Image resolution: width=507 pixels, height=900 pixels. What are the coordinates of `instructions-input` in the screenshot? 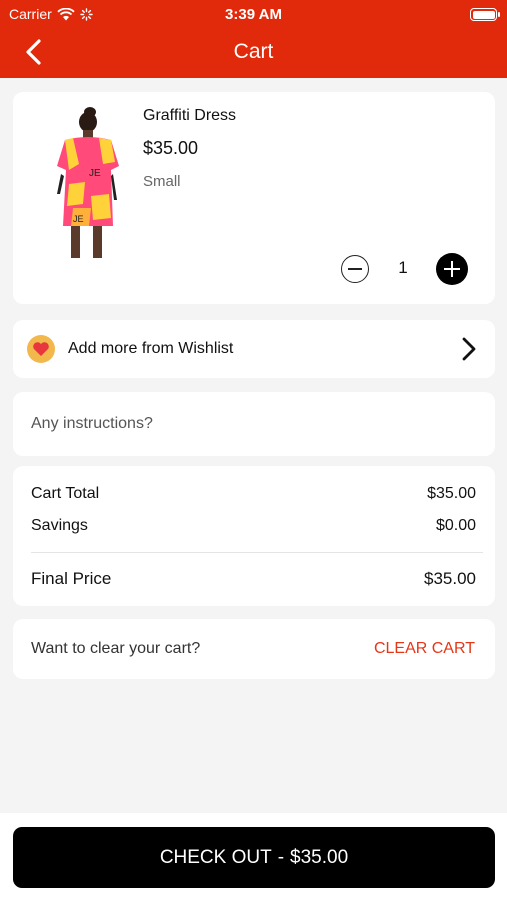 It's located at (251, 424).